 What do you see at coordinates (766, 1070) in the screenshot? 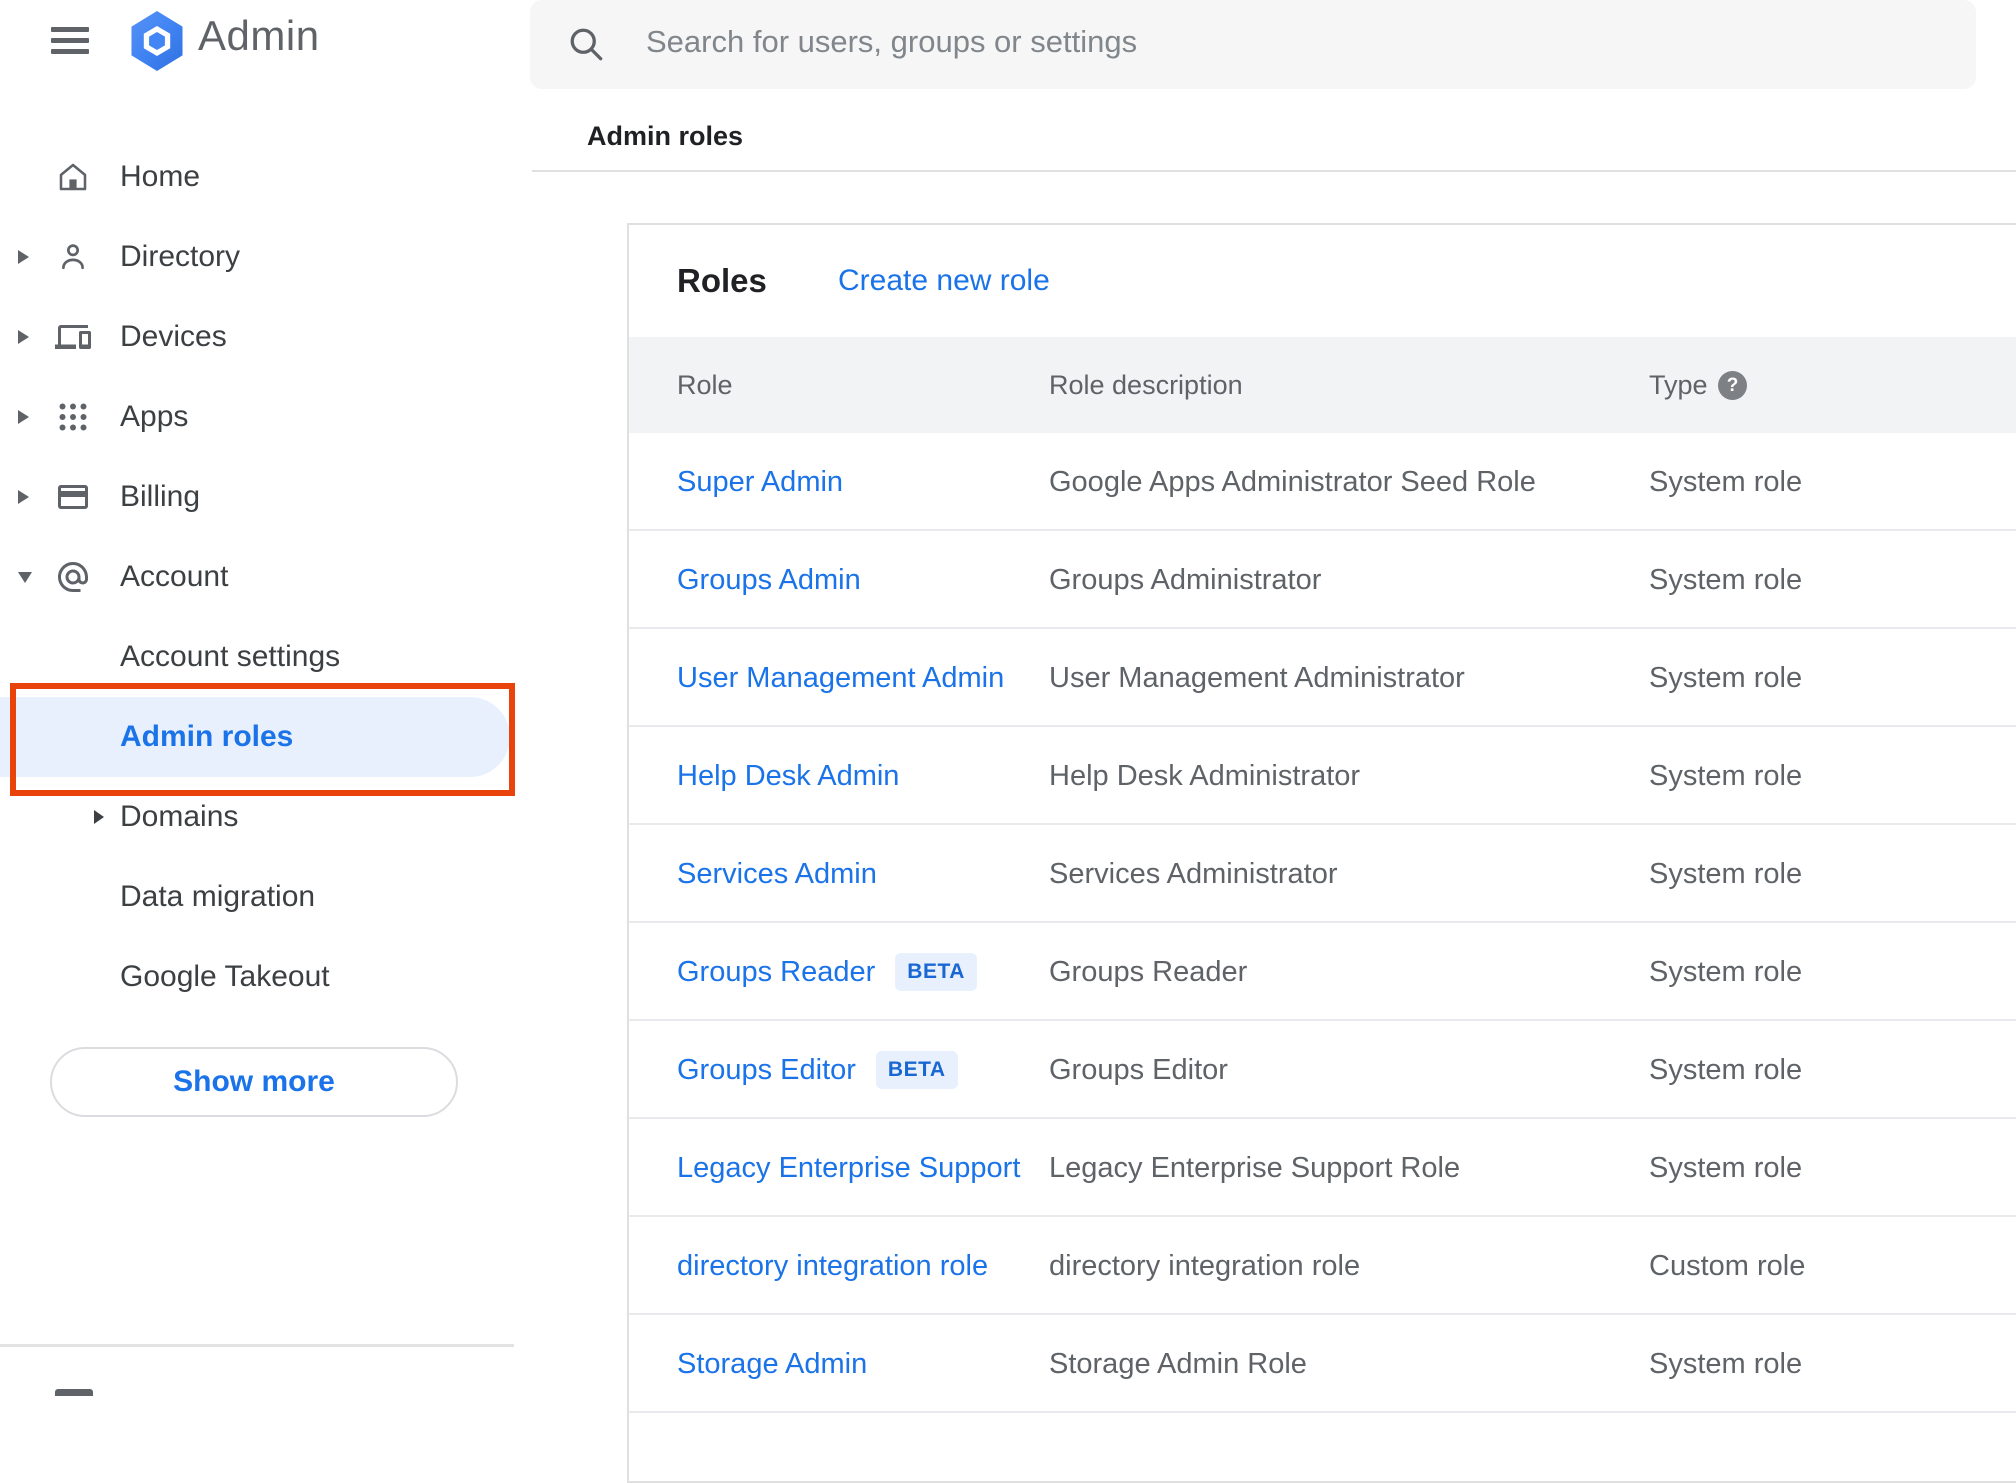
I see `role-link: Groups Editor` at bounding box center [766, 1070].